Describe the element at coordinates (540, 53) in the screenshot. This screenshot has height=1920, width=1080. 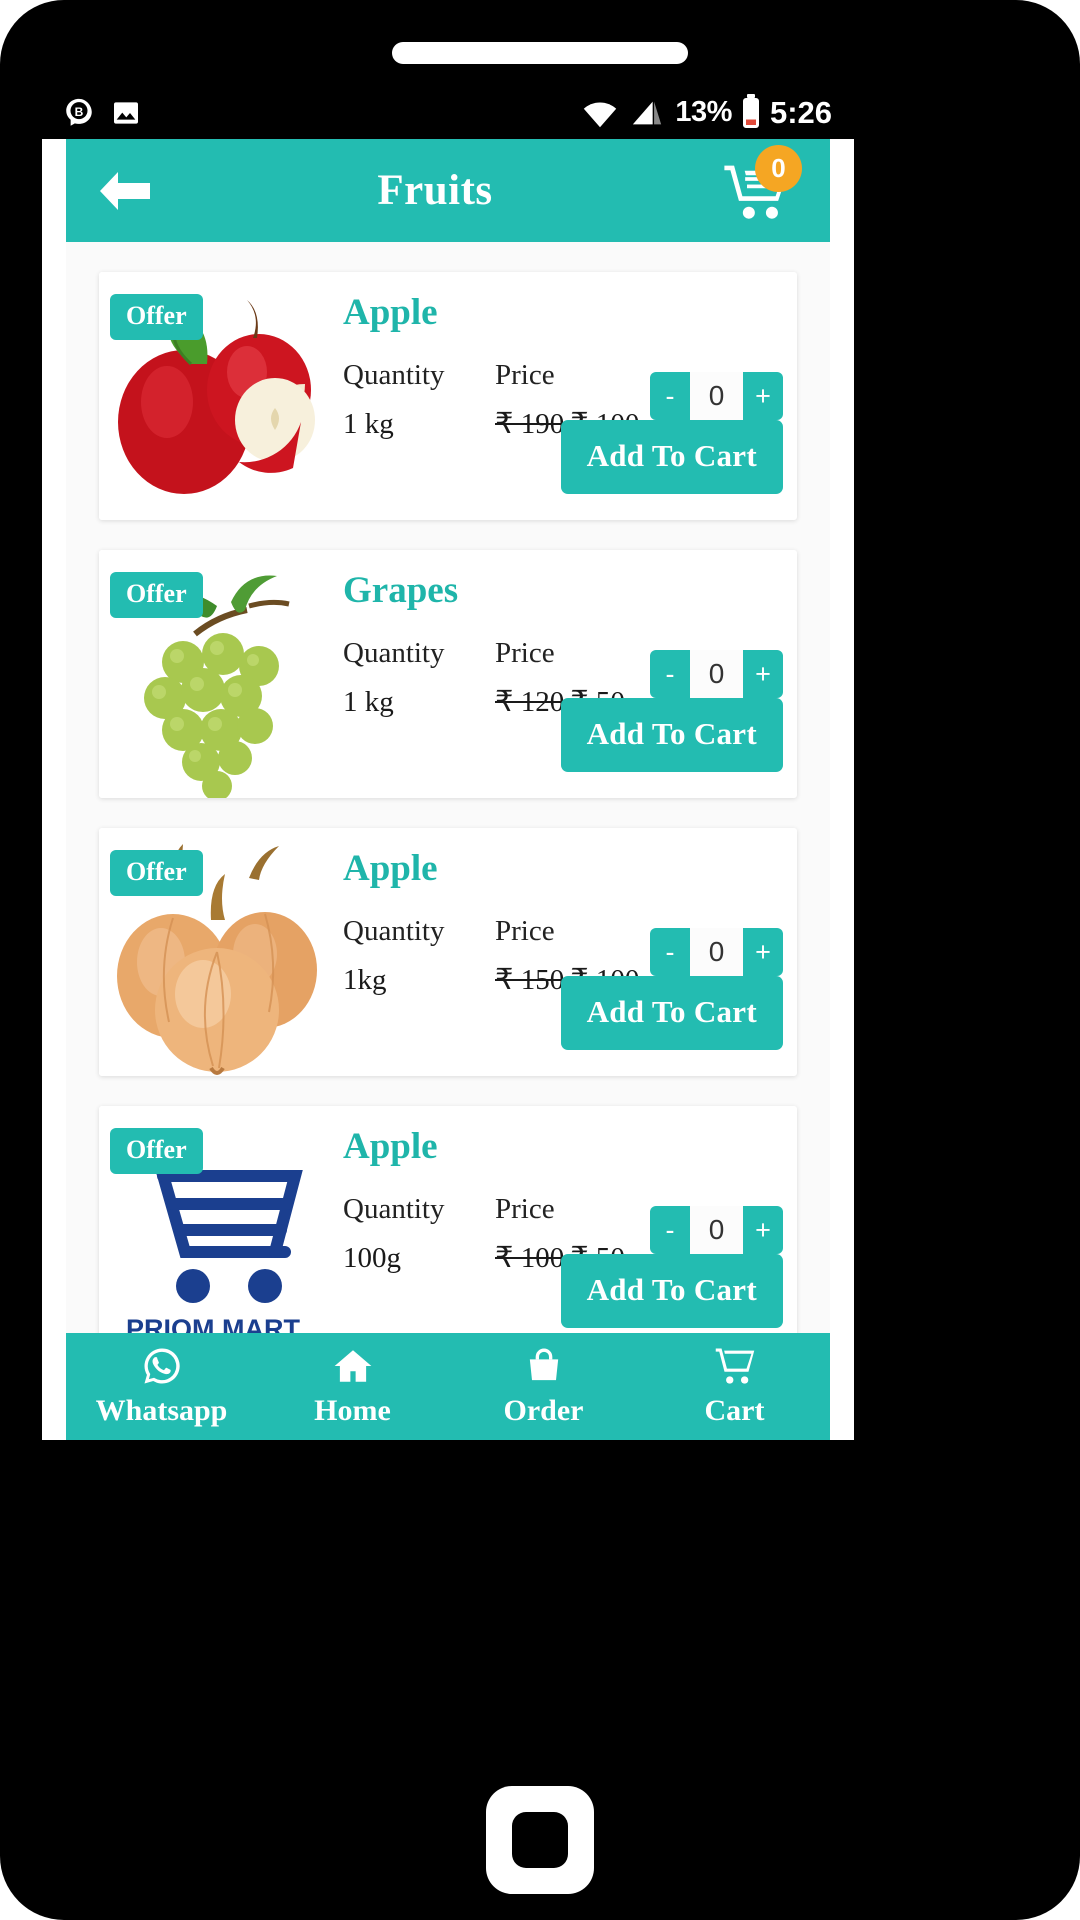
I see `phone-speaker` at that location.